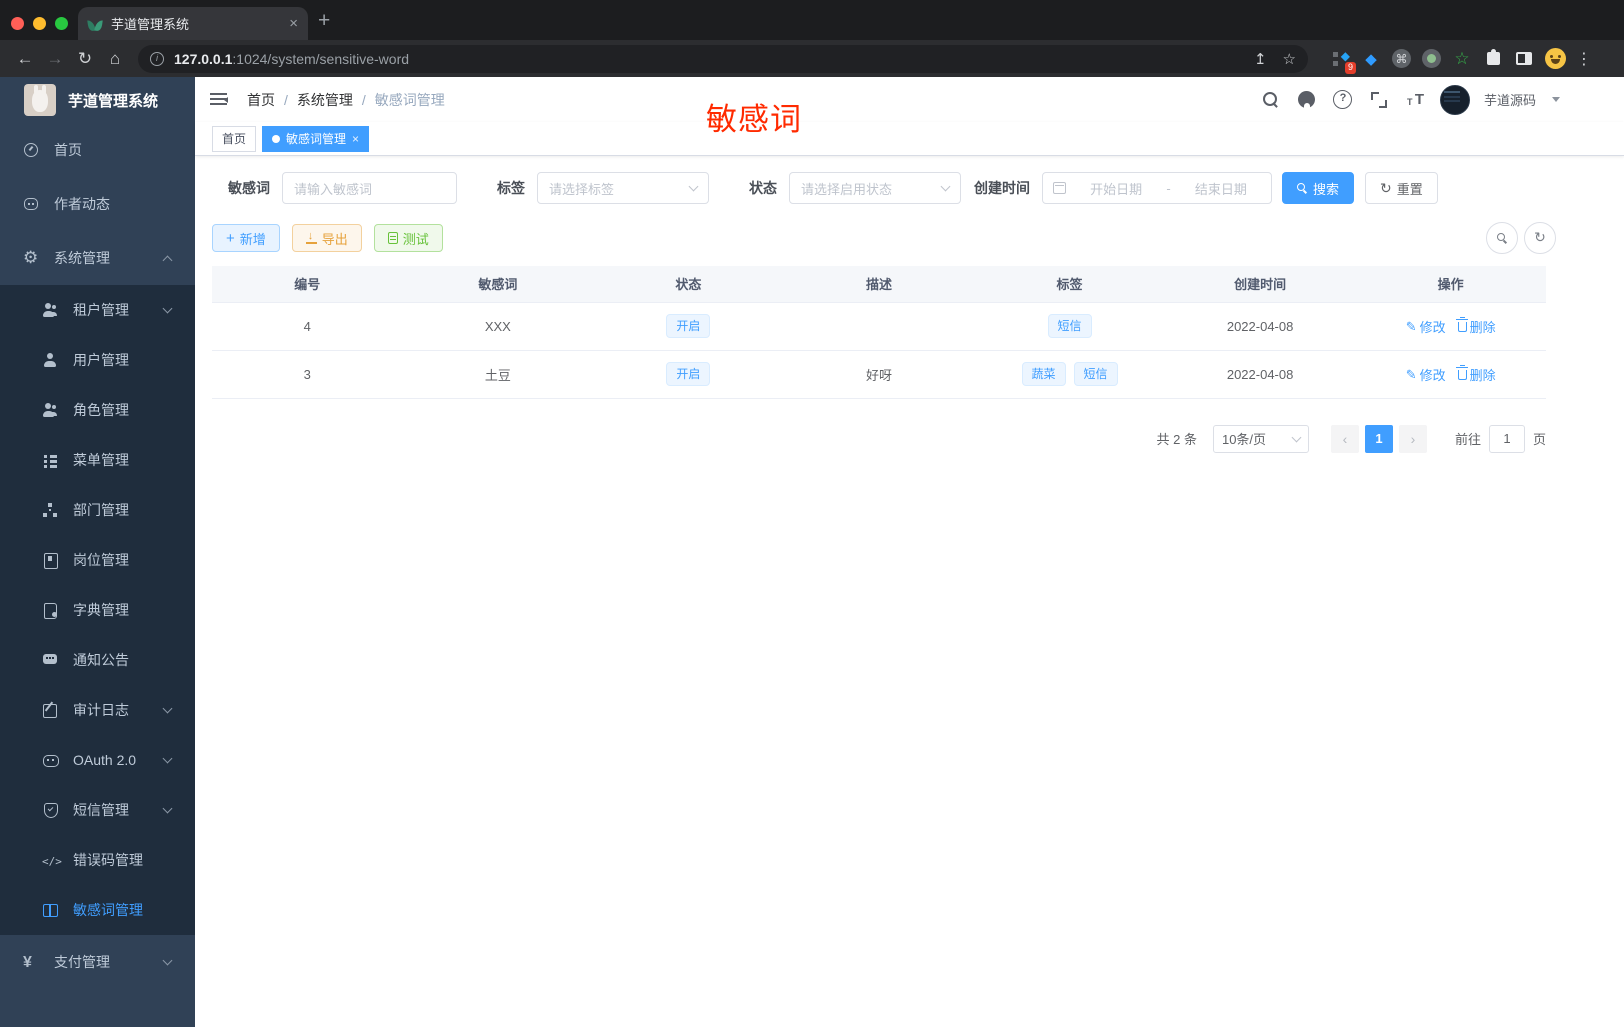 The height and width of the screenshot is (1027, 1624). I want to click on extension-star-icon: ☆, so click(1462, 59).